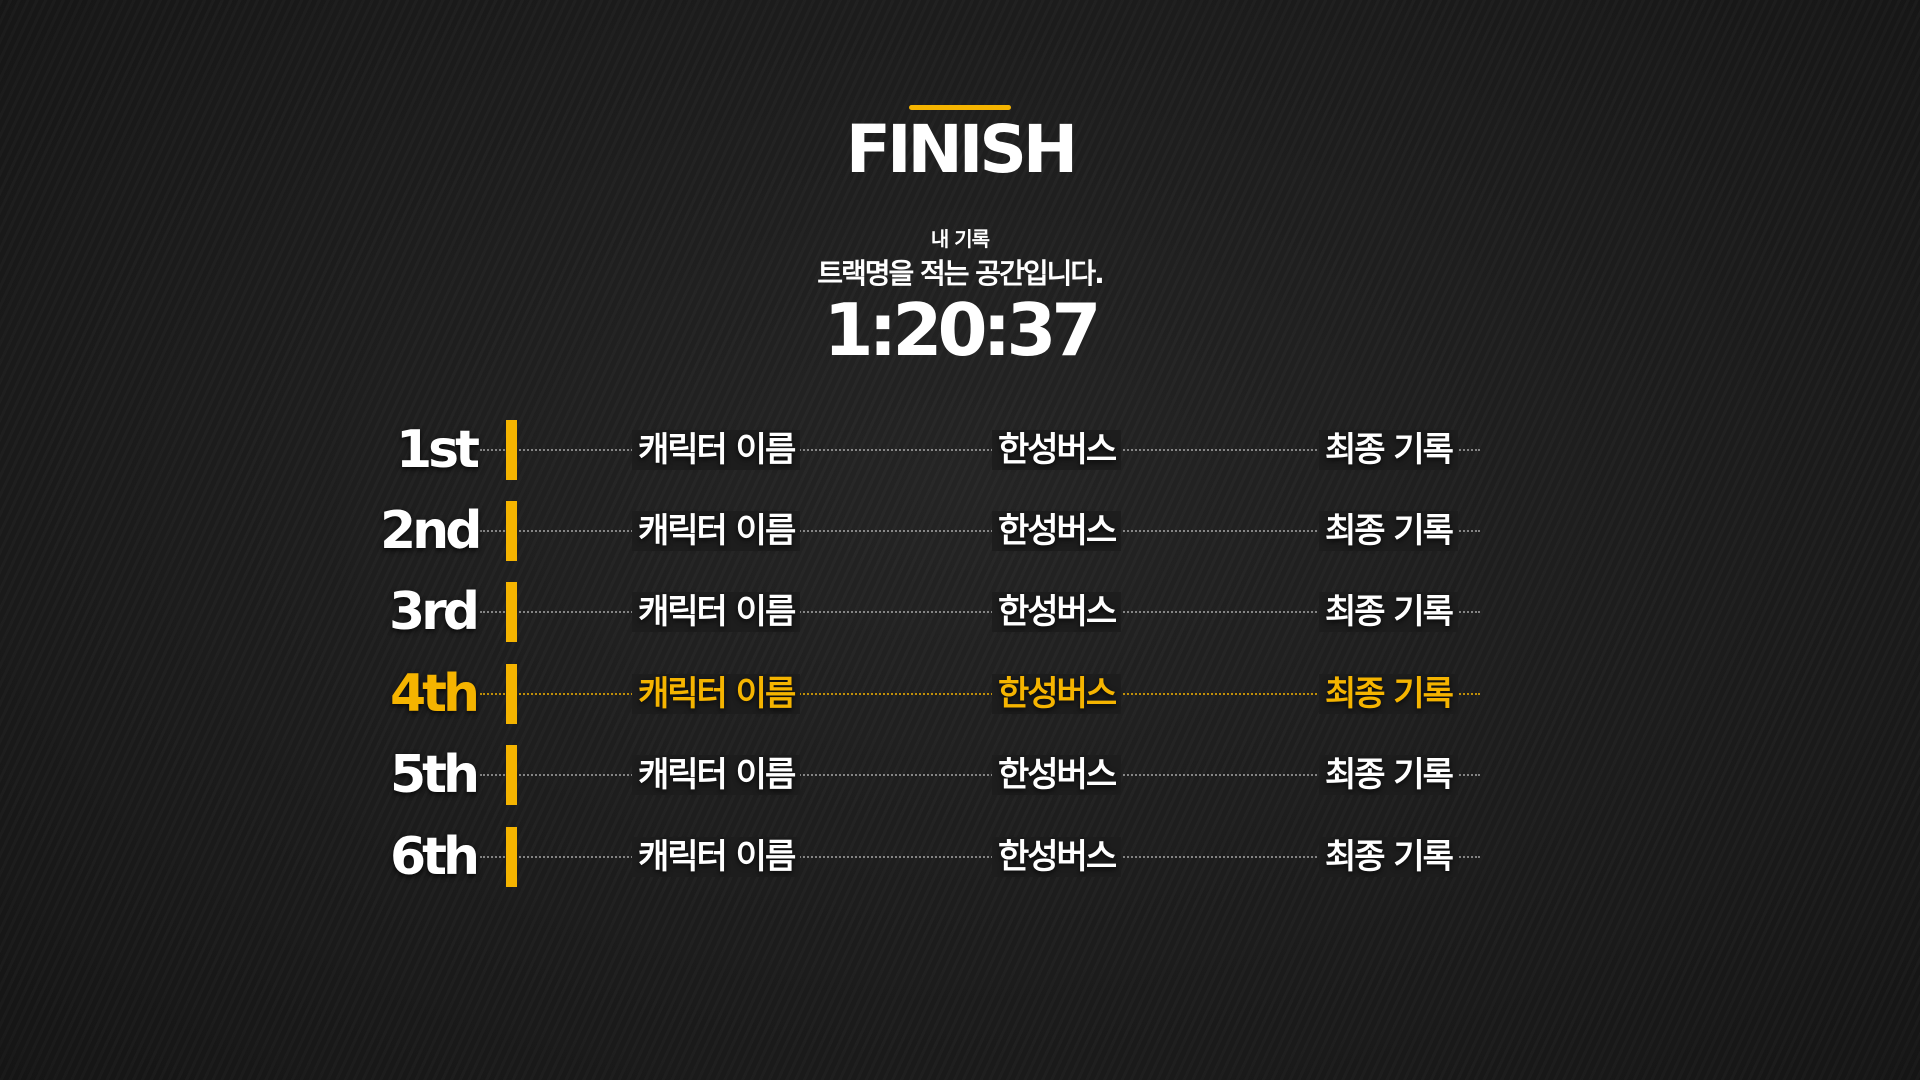  I want to click on ranking-row: 3rd 캐릭터 이름 한성버스 최종 기록, so click(980, 612).